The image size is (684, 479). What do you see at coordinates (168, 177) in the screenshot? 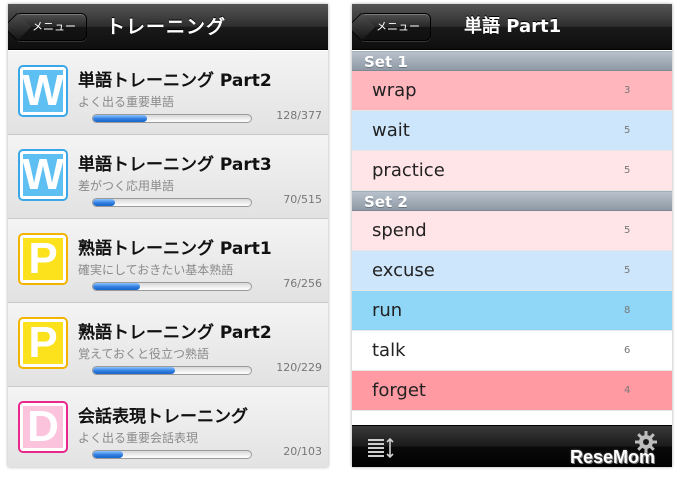
I see `training-list-item: W 単語トレーニング Part3 差がつく応用単語 70/515` at bounding box center [168, 177].